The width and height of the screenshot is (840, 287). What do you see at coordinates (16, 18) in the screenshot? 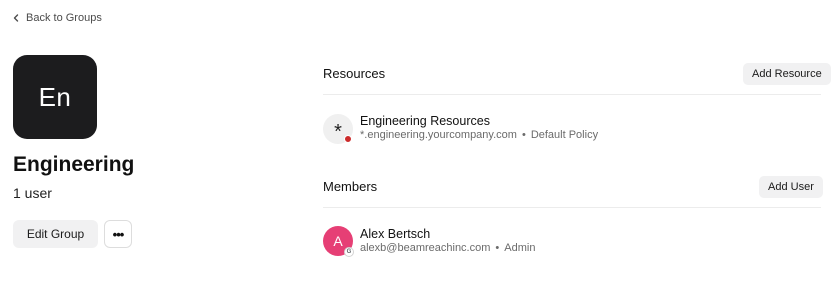
I see `chevron-left-icon` at bounding box center [16, 18].